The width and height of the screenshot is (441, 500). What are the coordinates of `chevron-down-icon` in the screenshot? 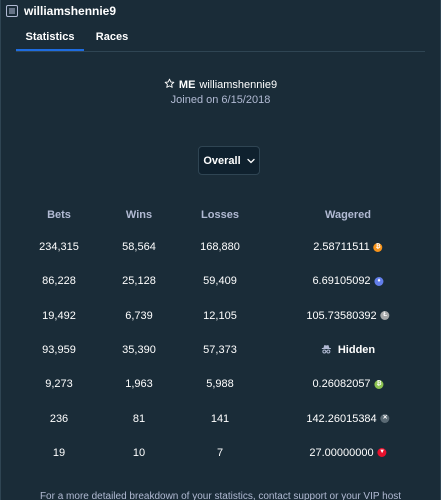 It's located at (251, 161).